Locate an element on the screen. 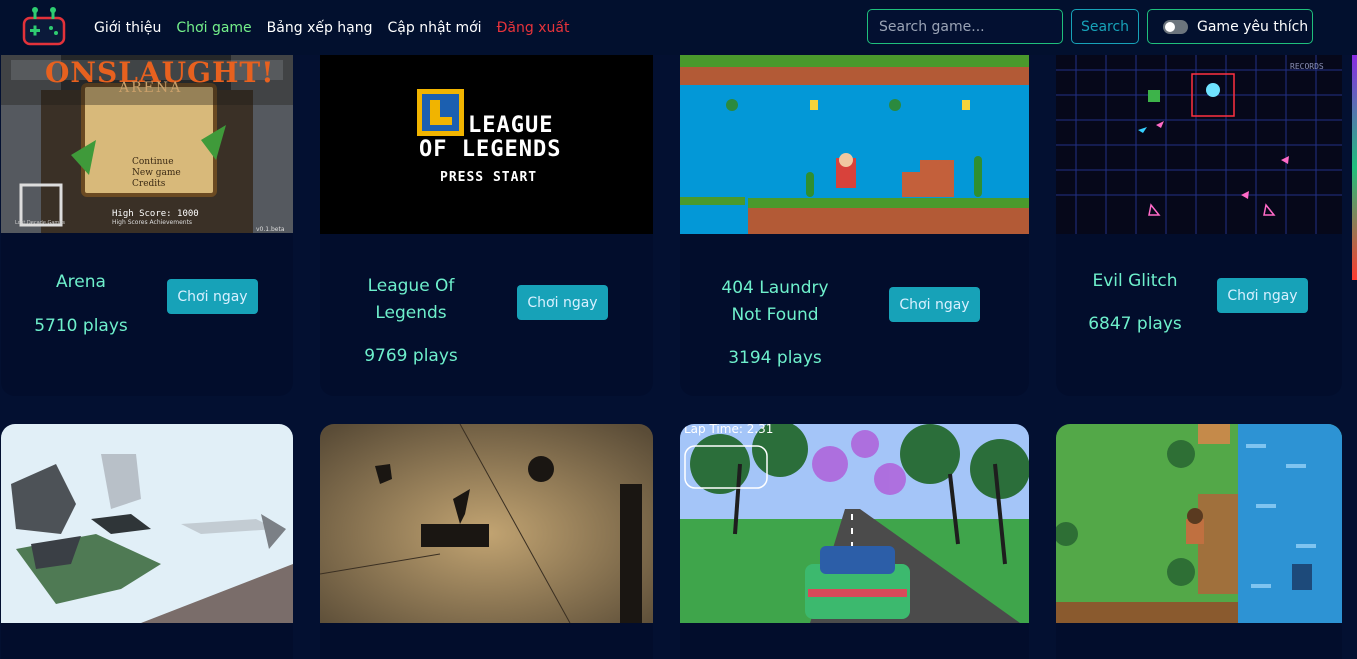  thumb-logo-line1: LEAGUE is located at coordinates (511, 125).